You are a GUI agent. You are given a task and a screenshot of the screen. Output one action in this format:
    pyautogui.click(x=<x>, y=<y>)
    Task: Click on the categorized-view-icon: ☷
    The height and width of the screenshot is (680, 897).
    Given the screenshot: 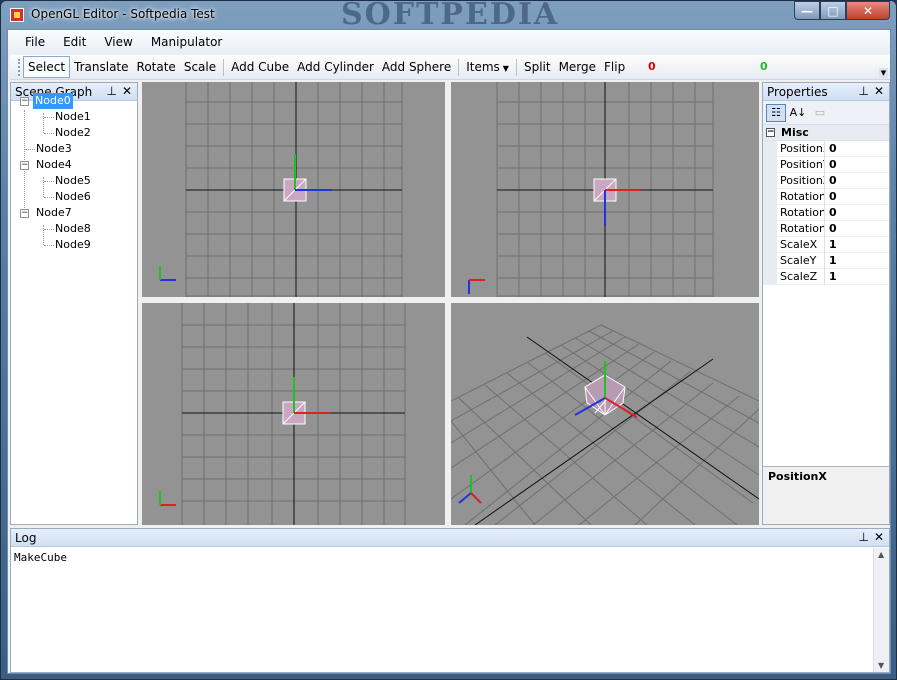 What is the action you would take?
    pyautogui.click(x=776, y=112)
    